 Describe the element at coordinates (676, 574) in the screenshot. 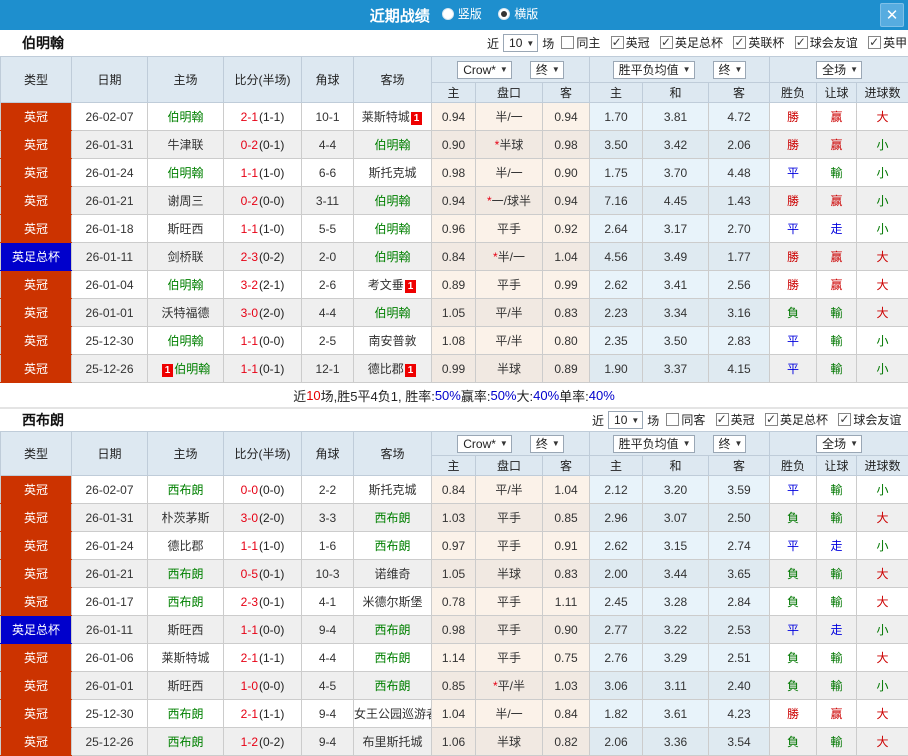

I see `mean-draw-cell: 3.44` at that location.